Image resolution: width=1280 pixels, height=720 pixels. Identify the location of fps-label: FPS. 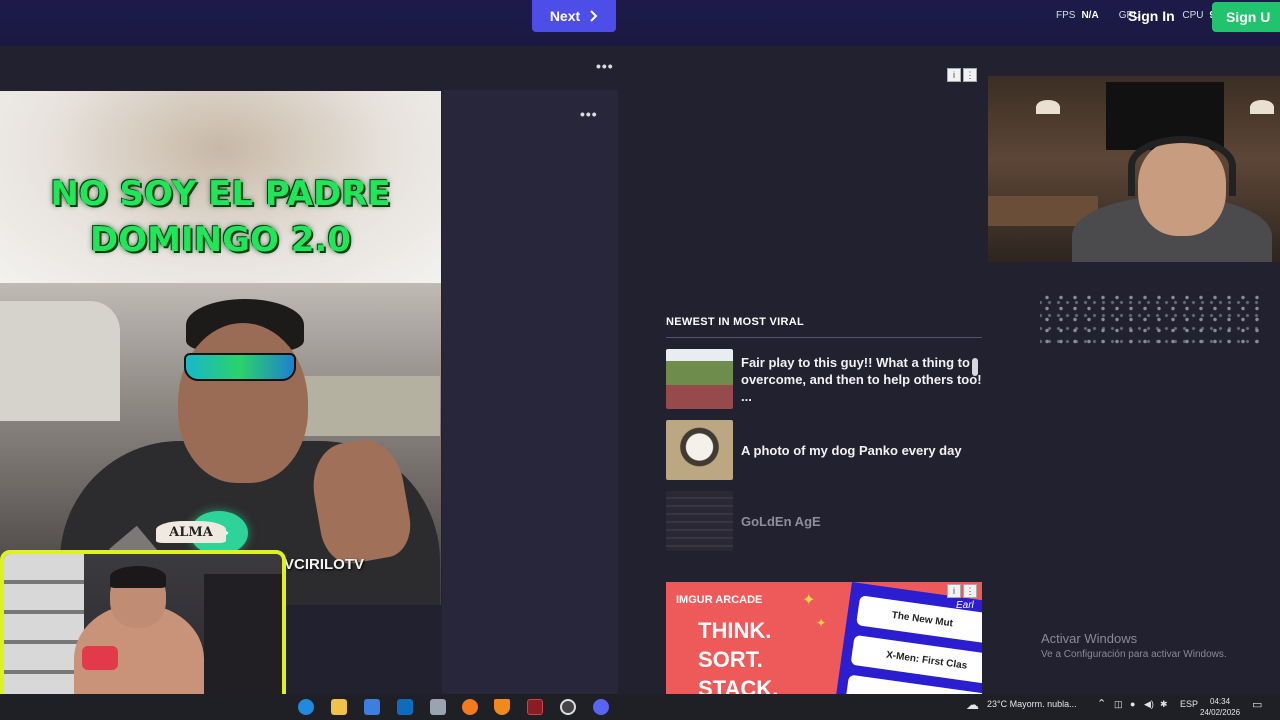
(1066, 15).